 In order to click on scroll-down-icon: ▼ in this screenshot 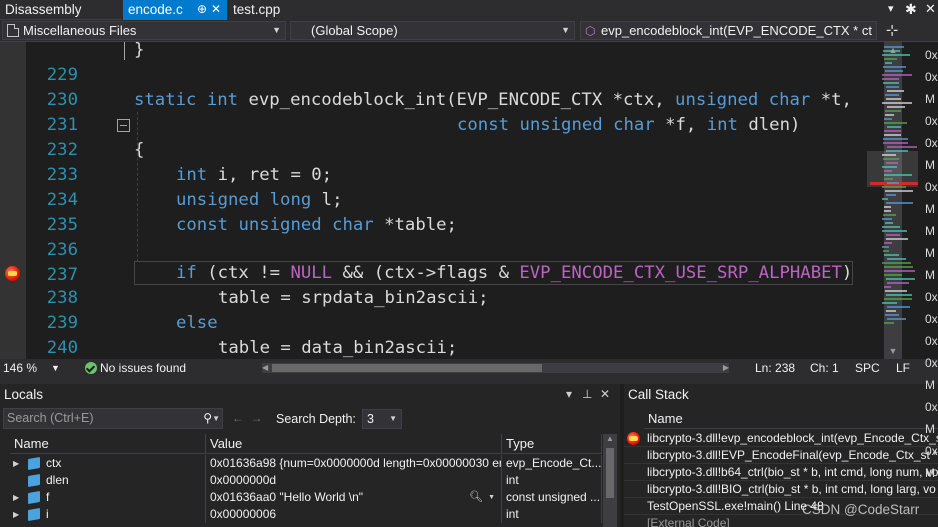, I will do `click(893, 351)`.